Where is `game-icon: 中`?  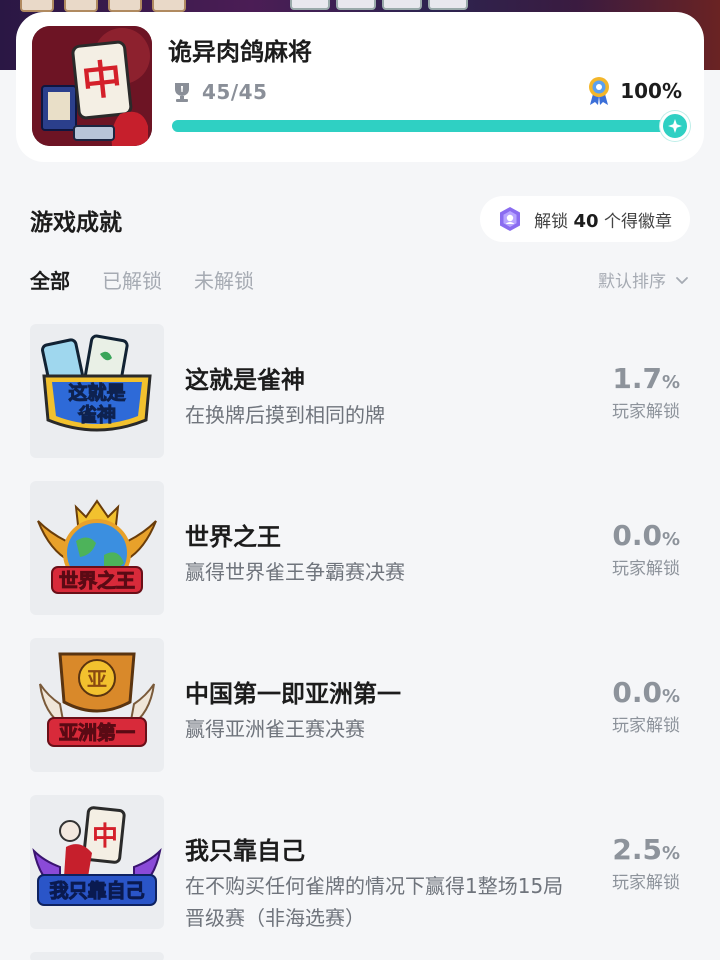
game-icon: 中 is located at coordinates (92, 86).